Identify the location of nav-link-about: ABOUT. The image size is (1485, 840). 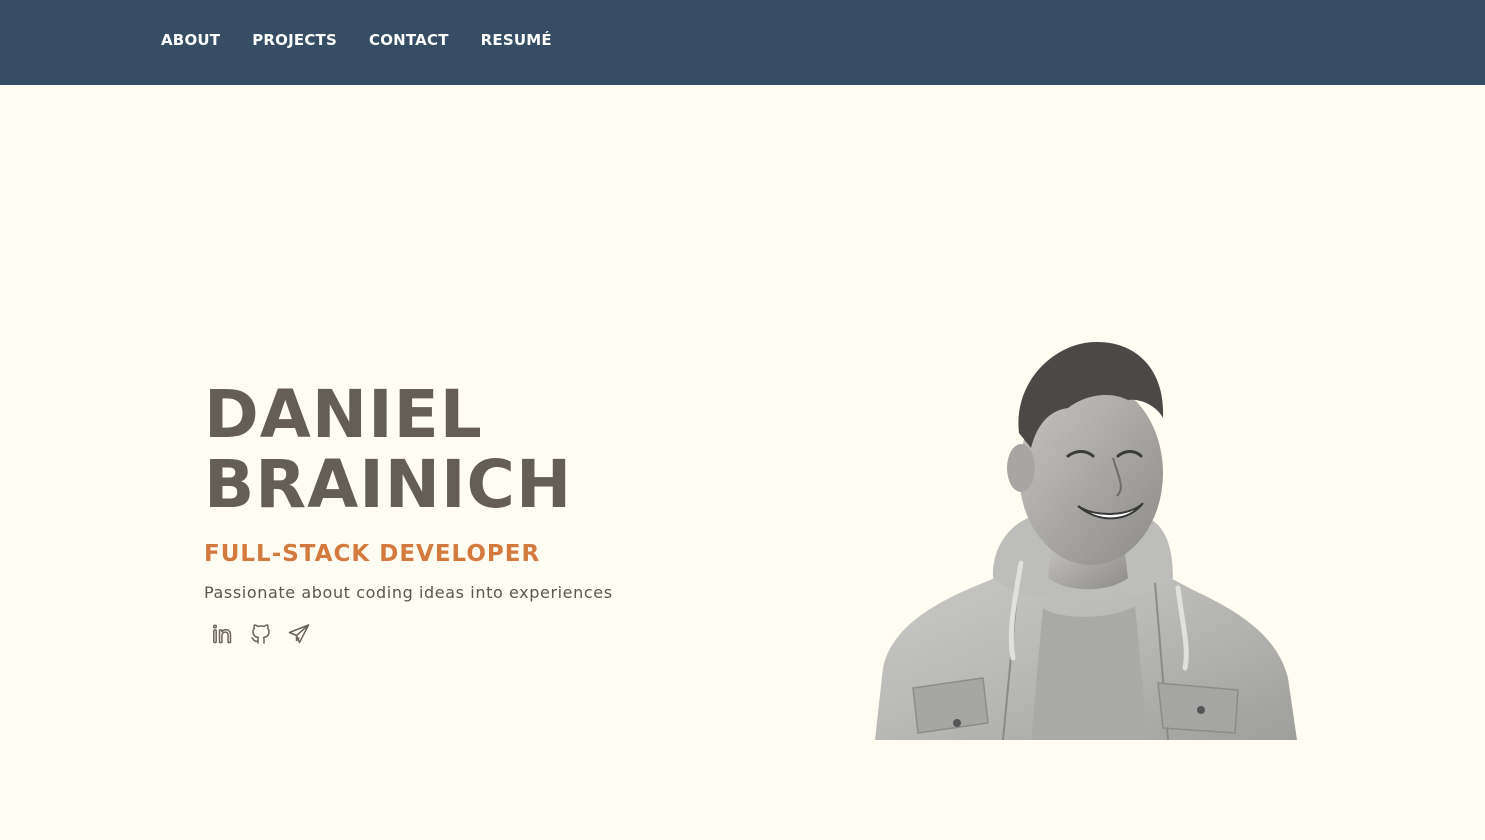
(190, 40).